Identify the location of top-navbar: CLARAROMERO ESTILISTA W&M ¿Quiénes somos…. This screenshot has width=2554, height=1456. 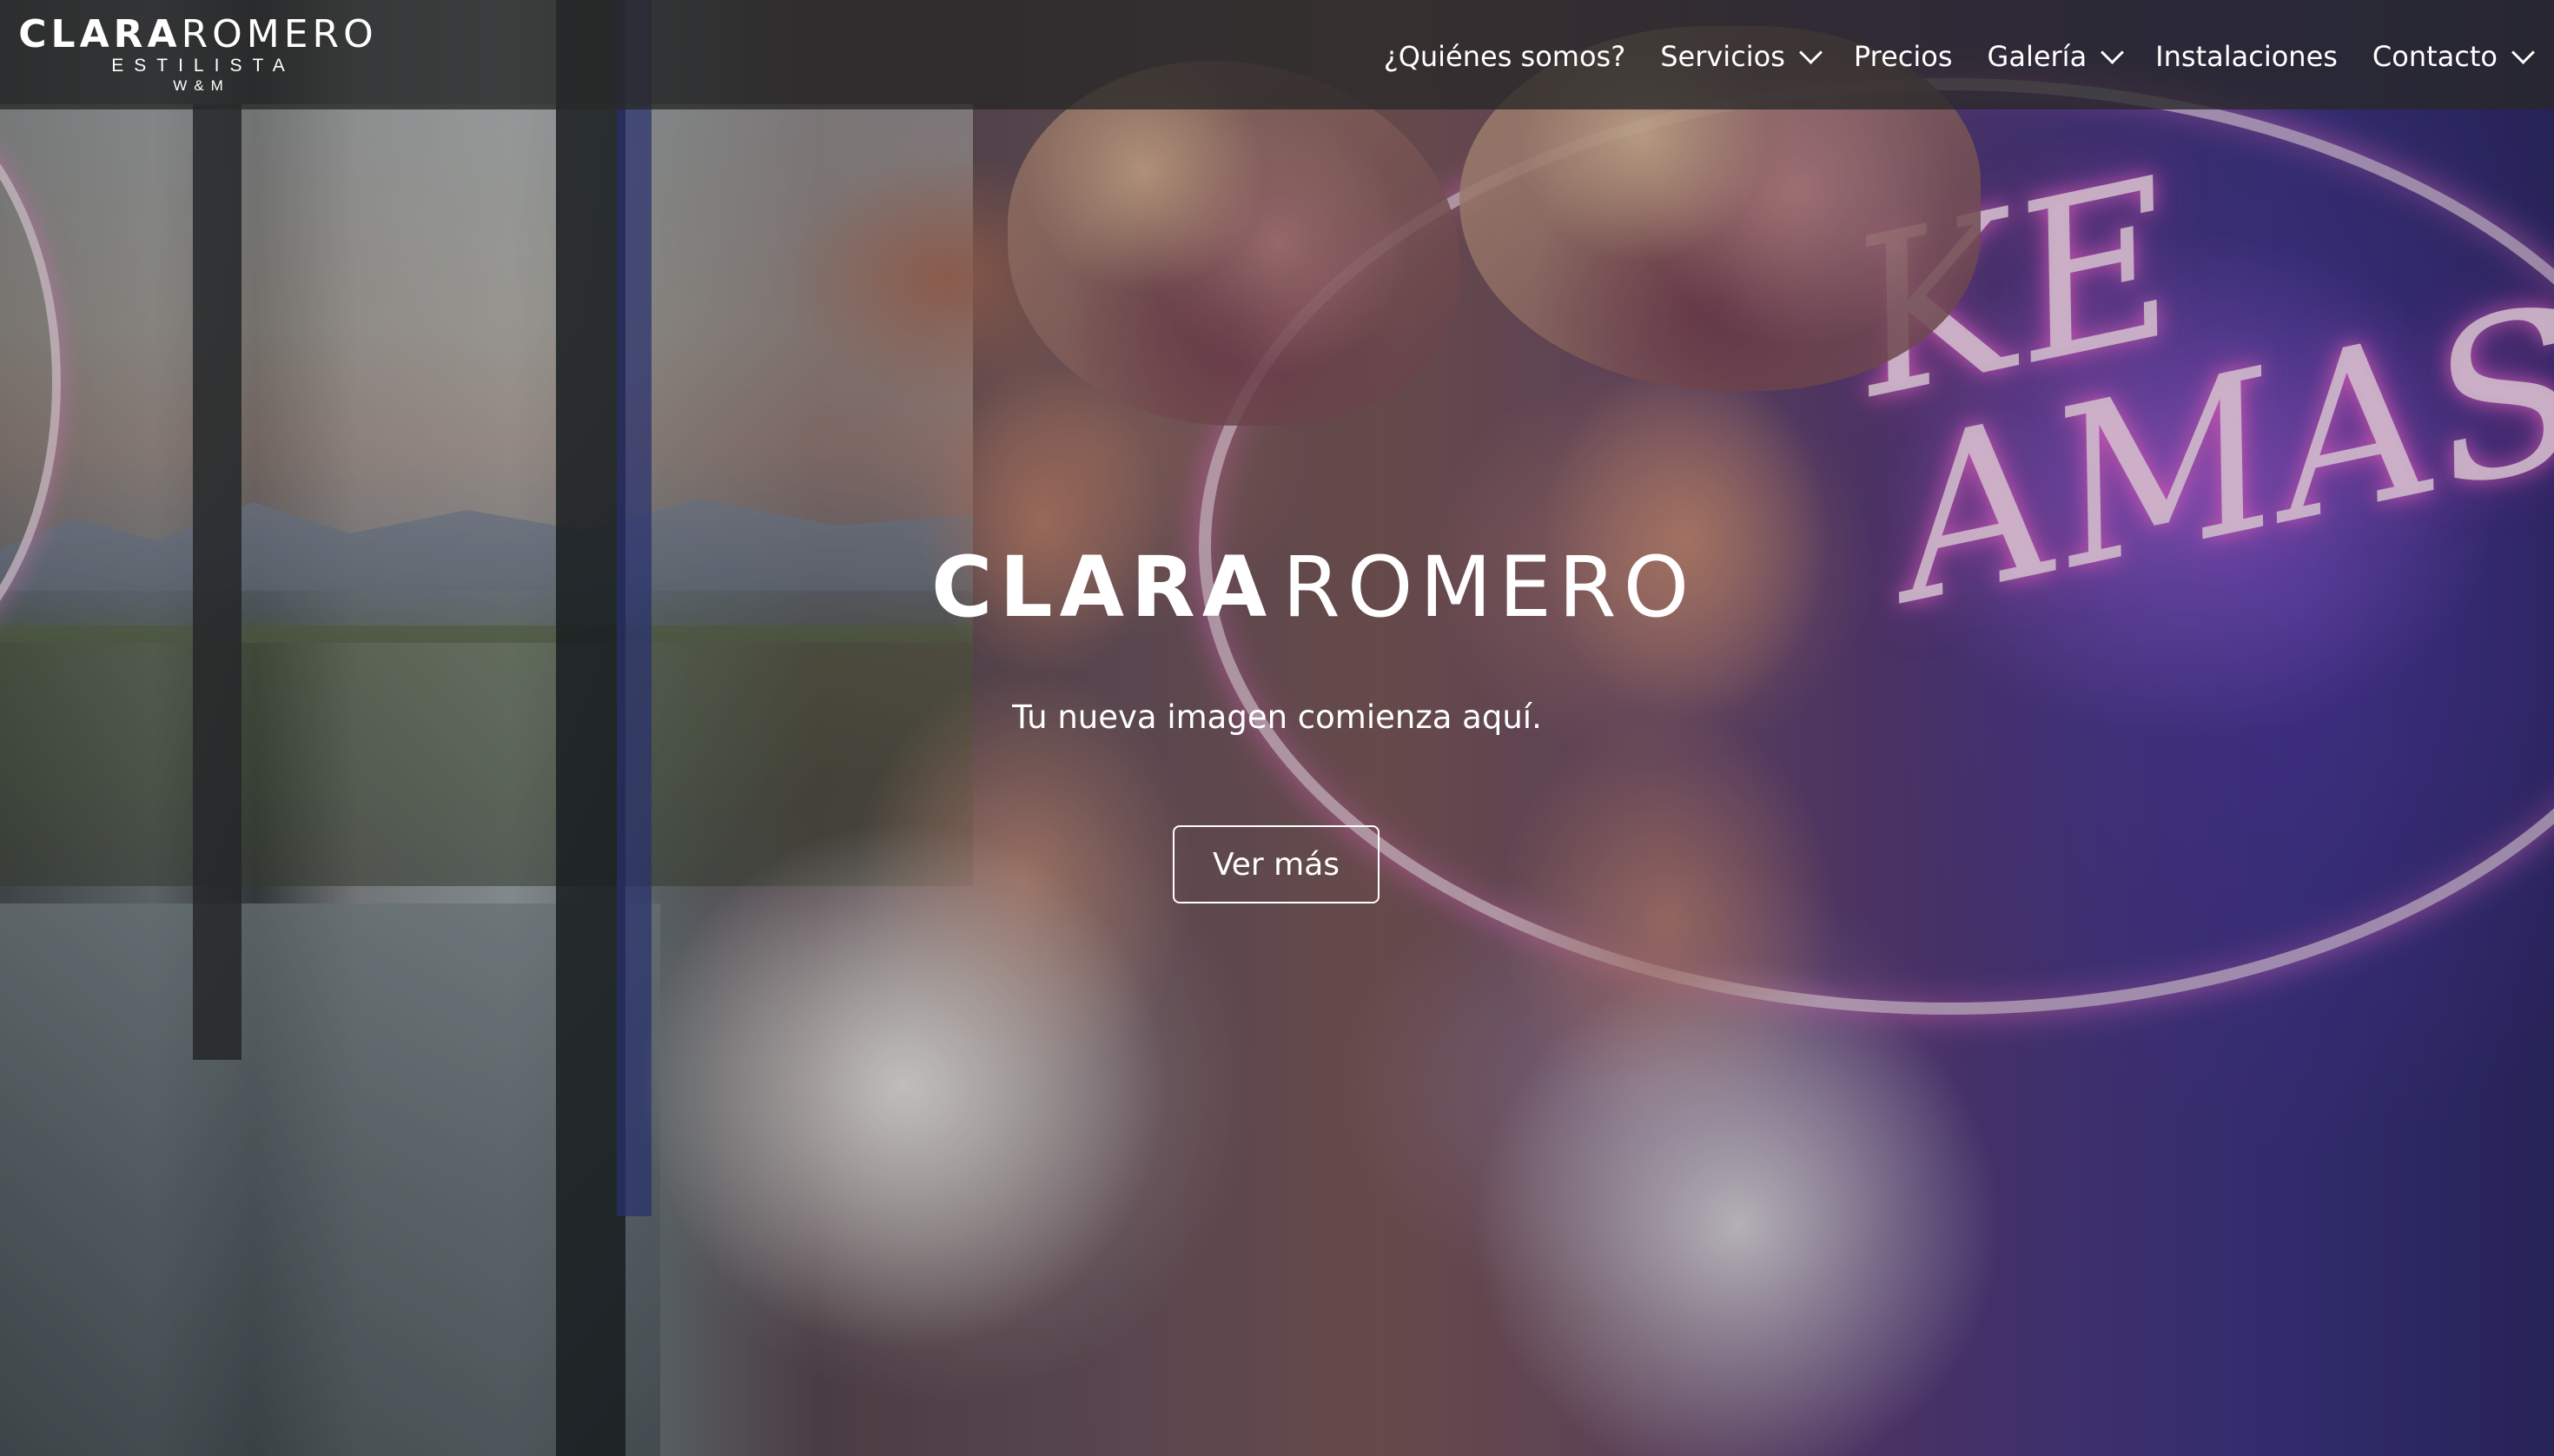
(1277, 54).